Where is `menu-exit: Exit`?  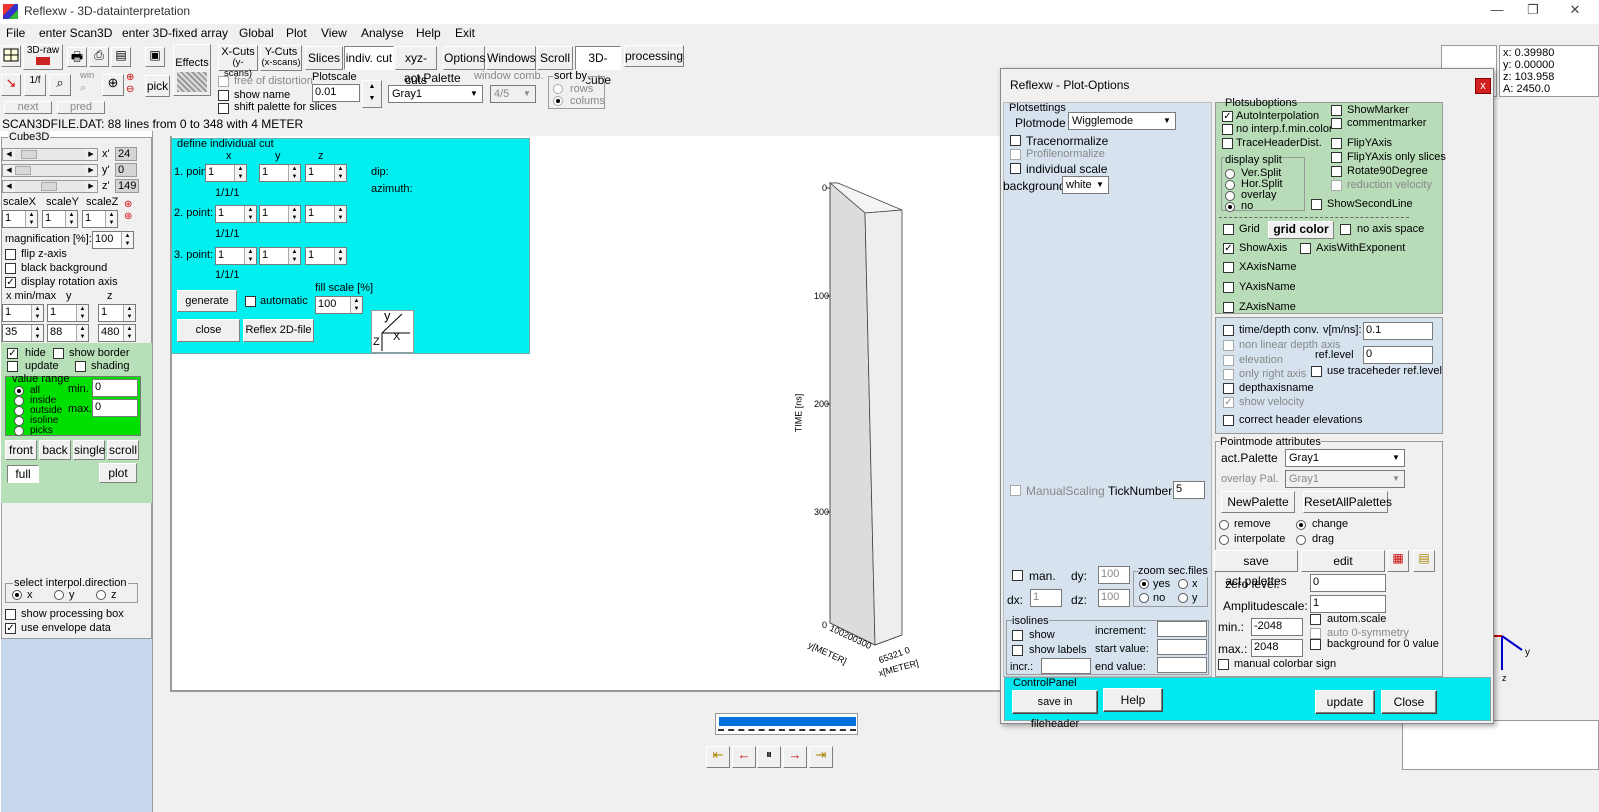 menu-exit: Exit is located at coordinates (465, 33).